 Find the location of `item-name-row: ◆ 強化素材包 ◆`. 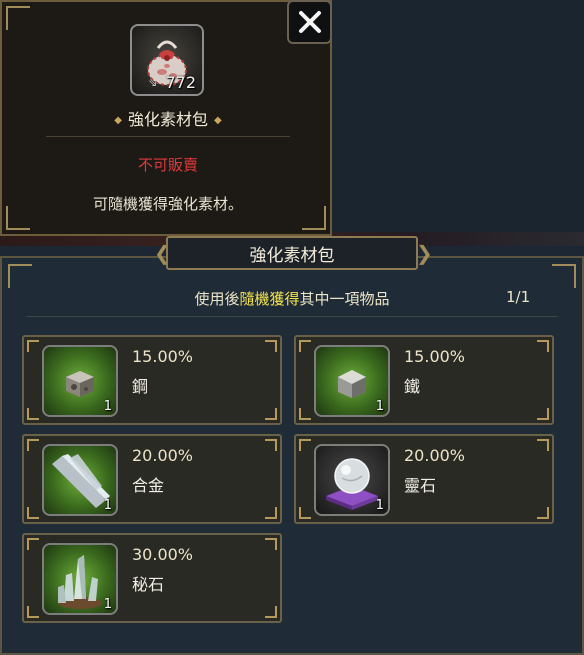

item-name-row: ◆ 強化素材包 ◆ is located at coordinates (168, 118).